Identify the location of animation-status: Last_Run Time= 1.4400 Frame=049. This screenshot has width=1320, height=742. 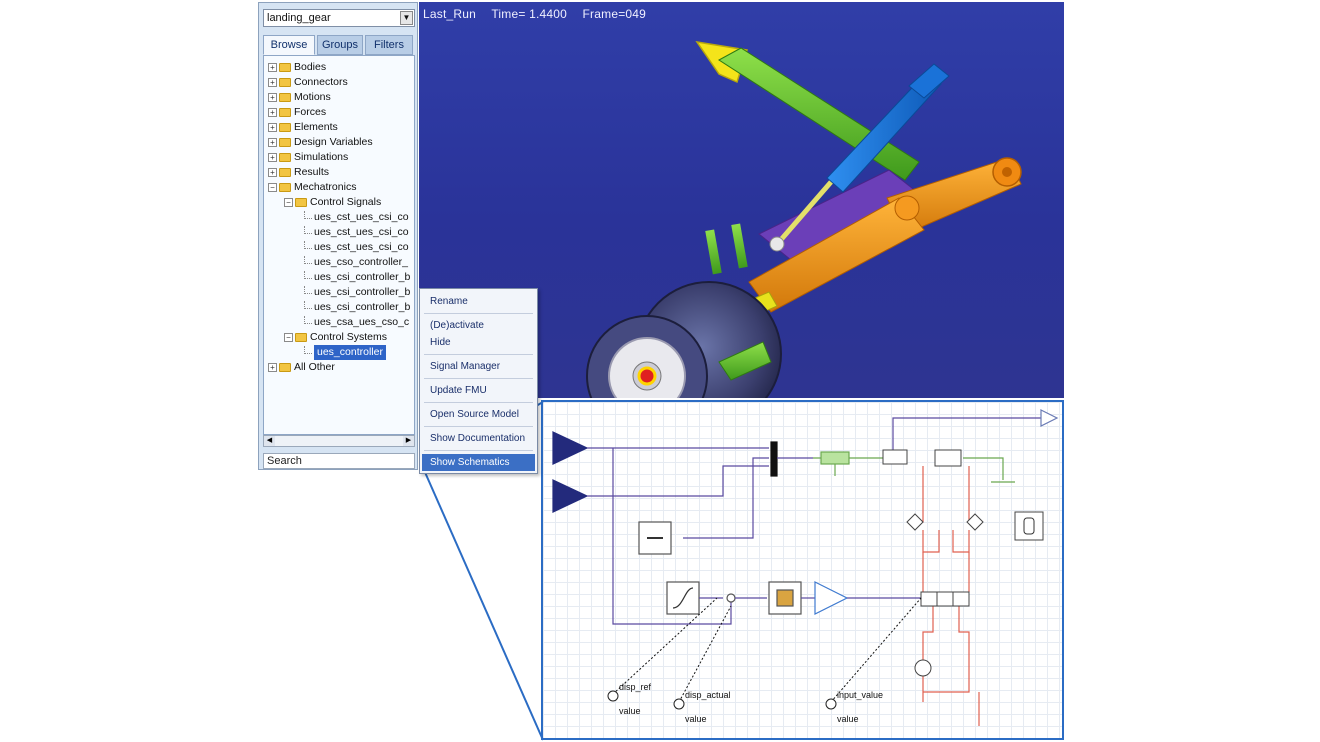
(540, 14).